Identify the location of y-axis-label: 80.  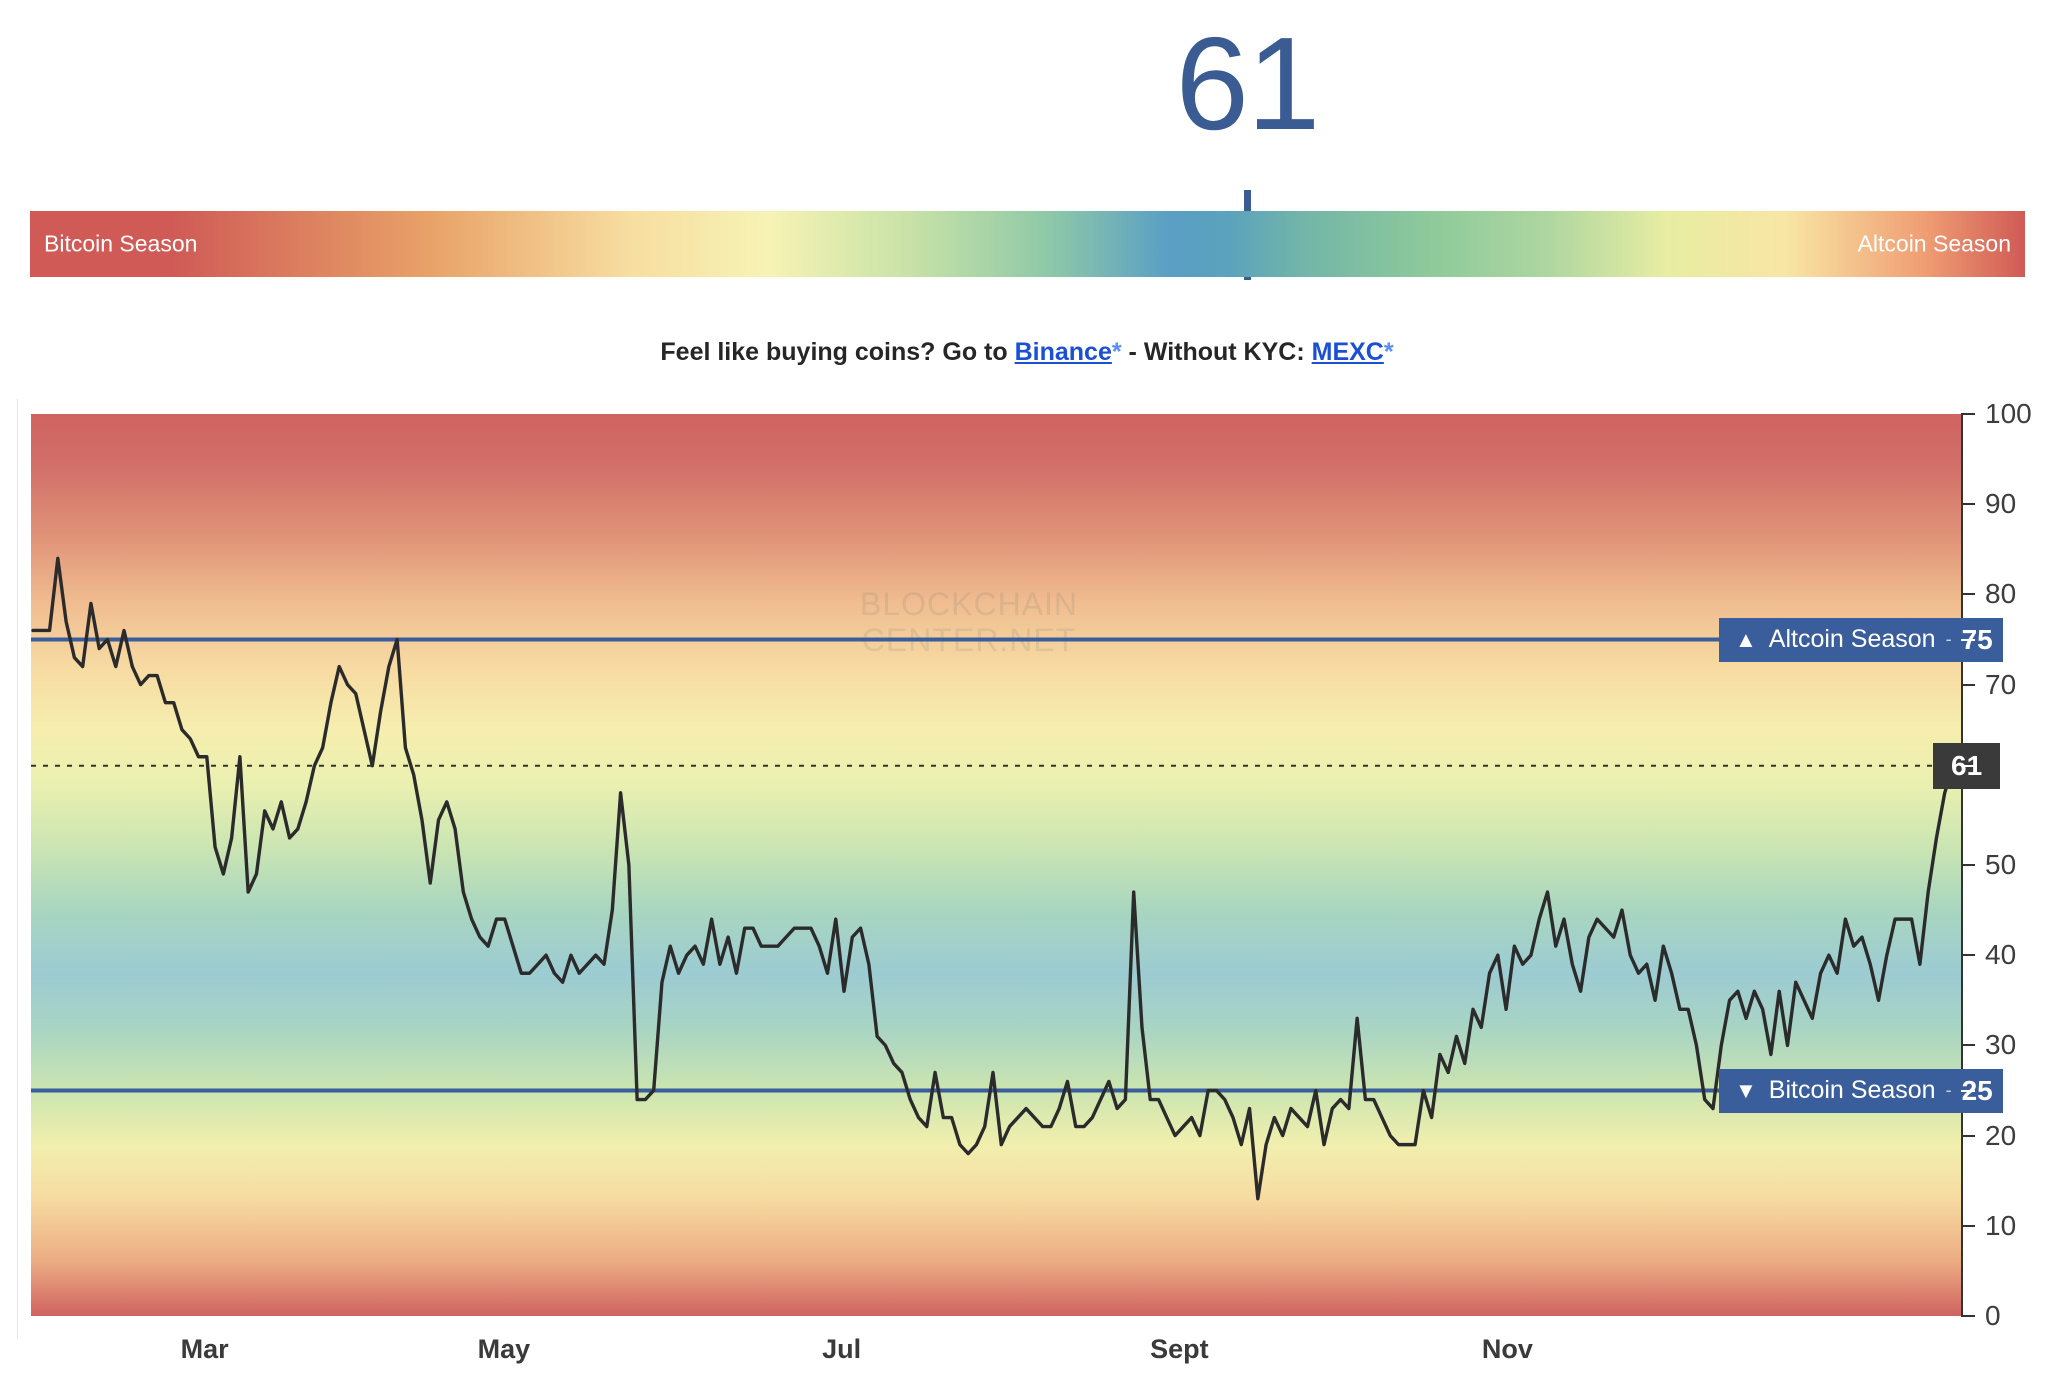
(2001, 594).